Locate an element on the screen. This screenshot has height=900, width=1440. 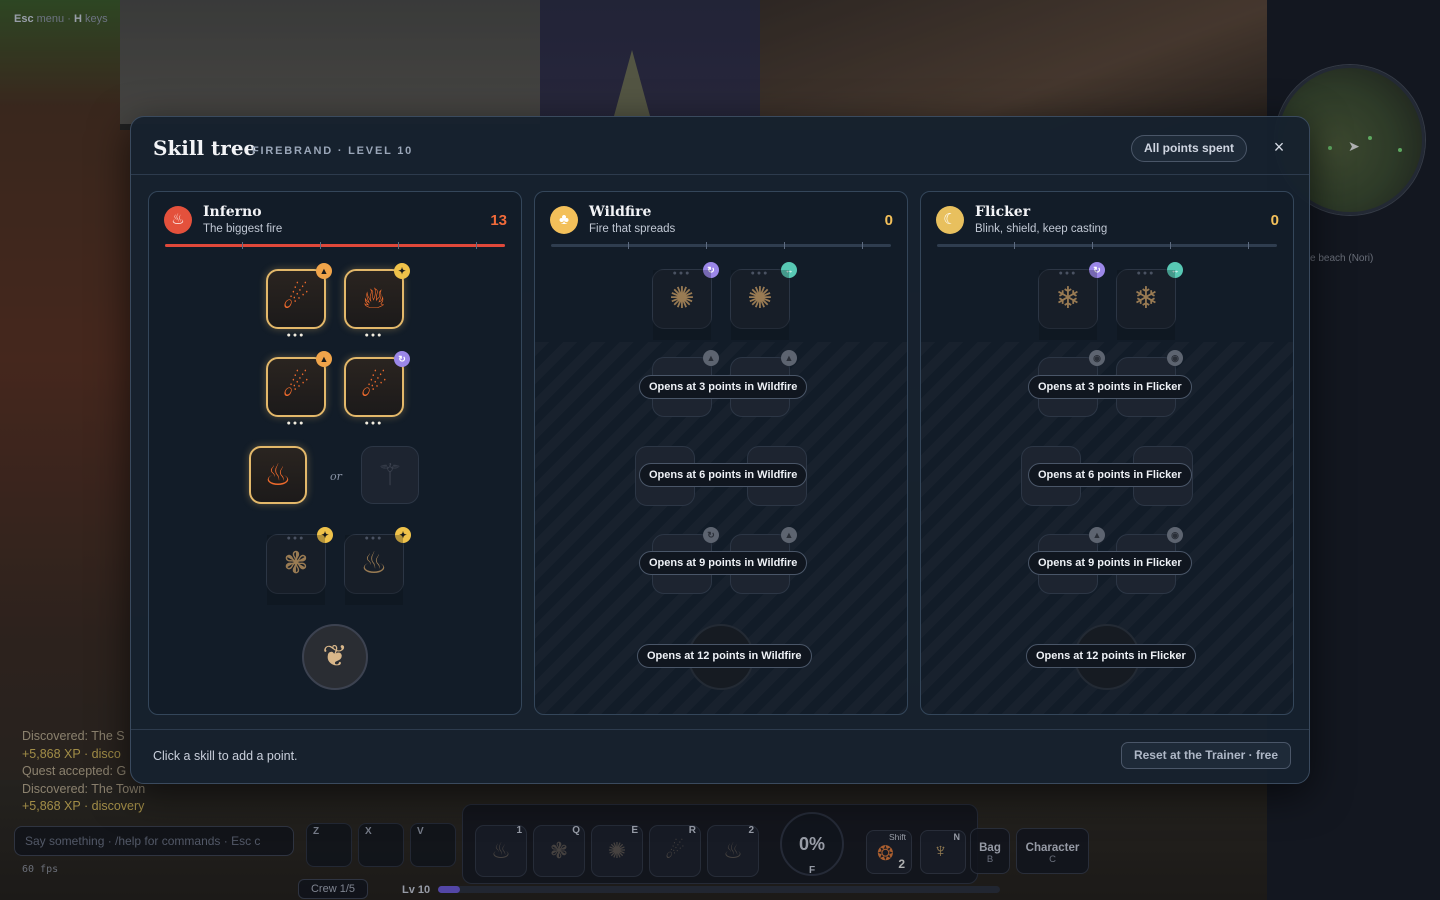
reset-button: Reset at the Trainer · free is located at coordinates (1205, 755).